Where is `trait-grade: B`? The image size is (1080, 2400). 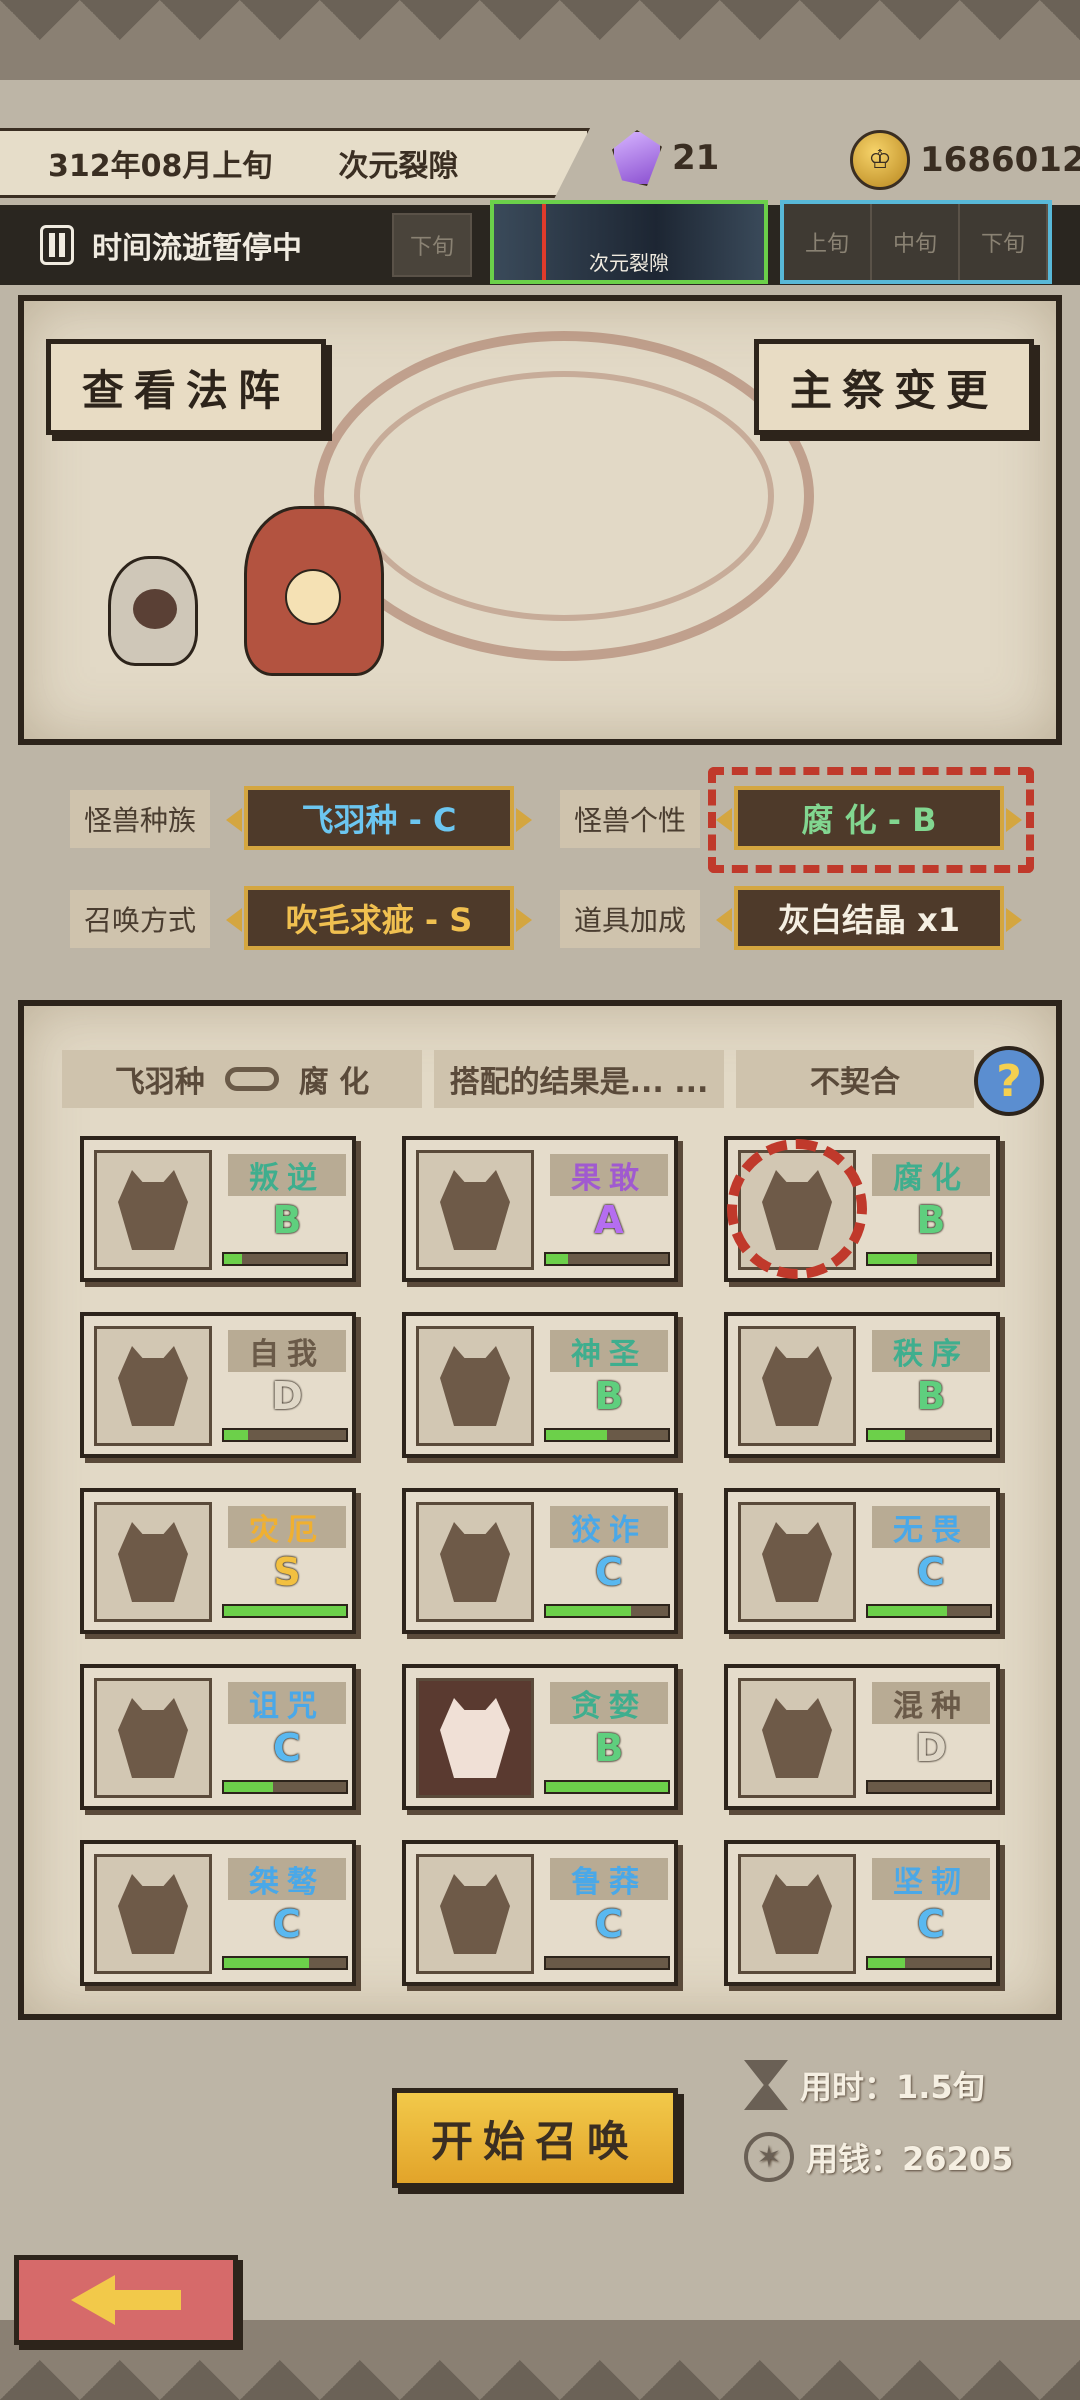
trait-grade: B is located at coordinates (609, 1748).